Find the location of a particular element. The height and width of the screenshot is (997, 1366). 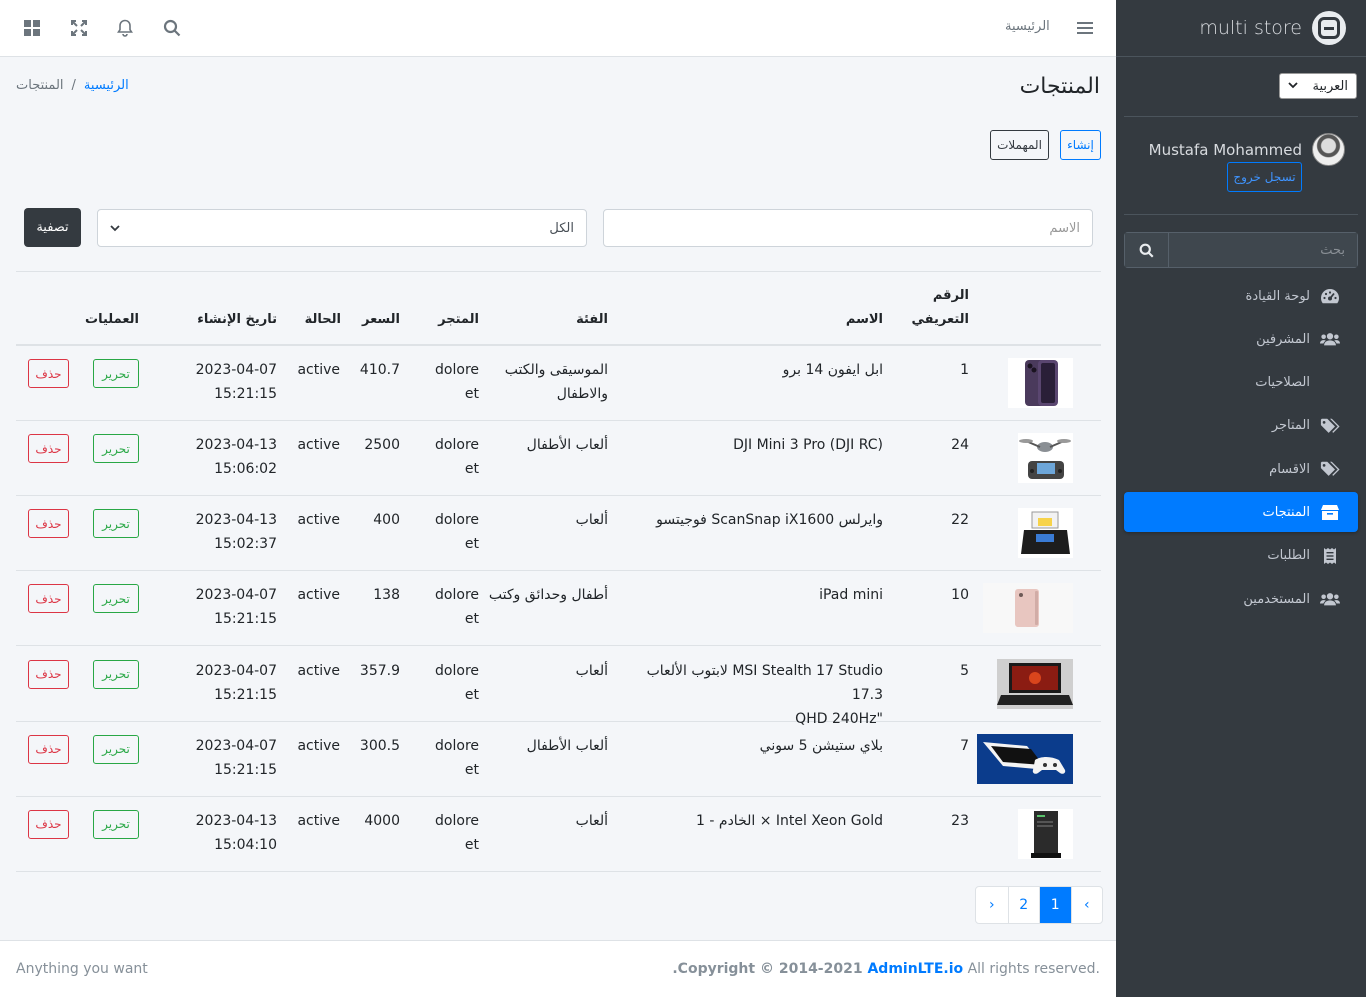

product-id: 7 is located at coordinates (964, 745).